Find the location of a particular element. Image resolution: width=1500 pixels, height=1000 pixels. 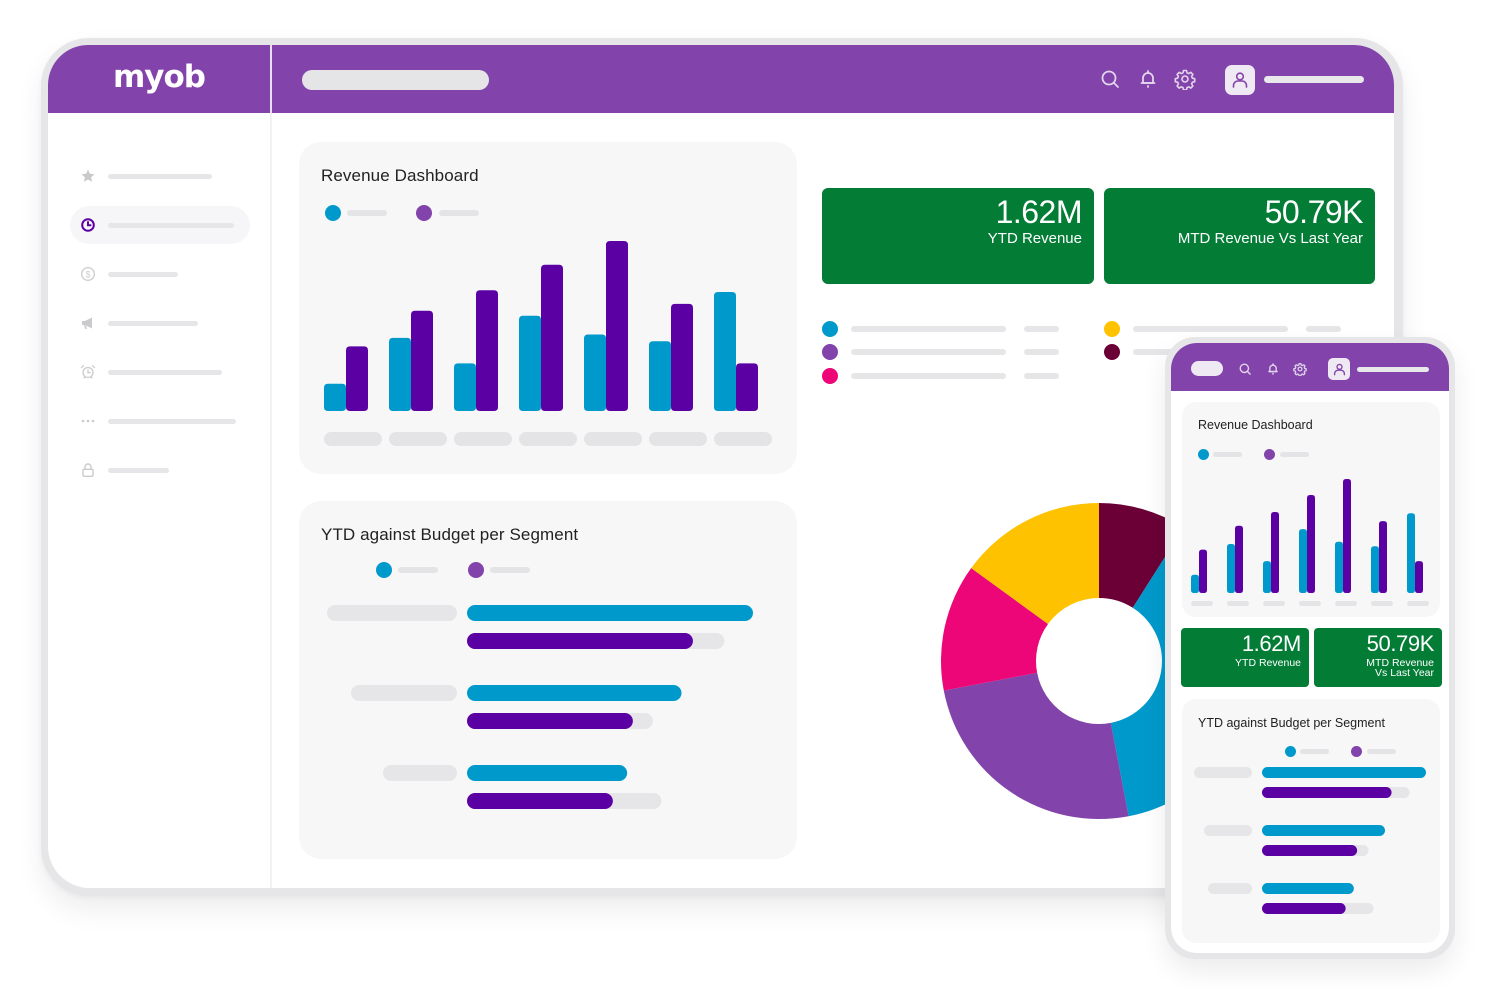

sidebar-item-reminders is located at coordinates (160, 372).